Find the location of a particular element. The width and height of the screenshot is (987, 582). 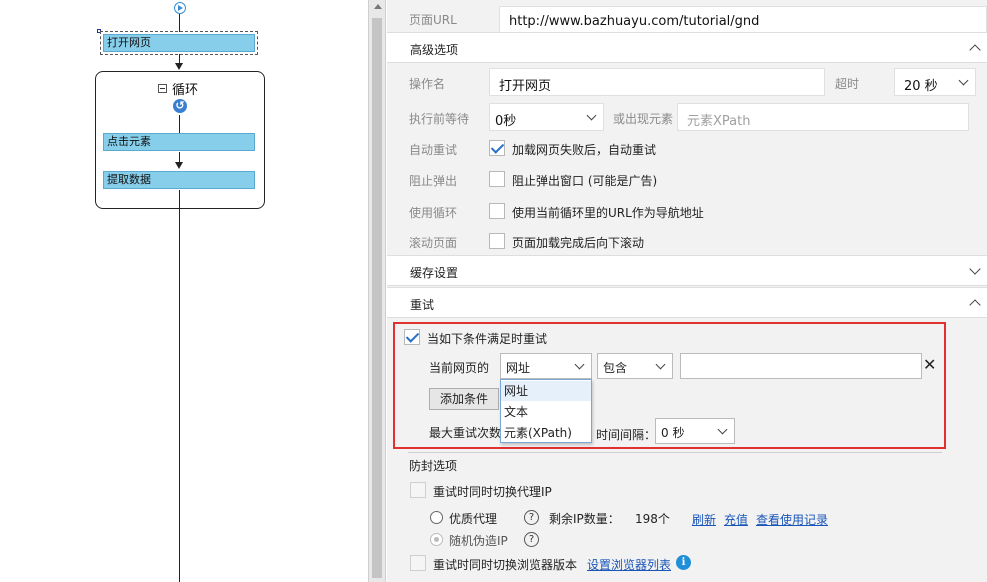

step-open-page: 打开网页 is located at coordinates (179, 43).